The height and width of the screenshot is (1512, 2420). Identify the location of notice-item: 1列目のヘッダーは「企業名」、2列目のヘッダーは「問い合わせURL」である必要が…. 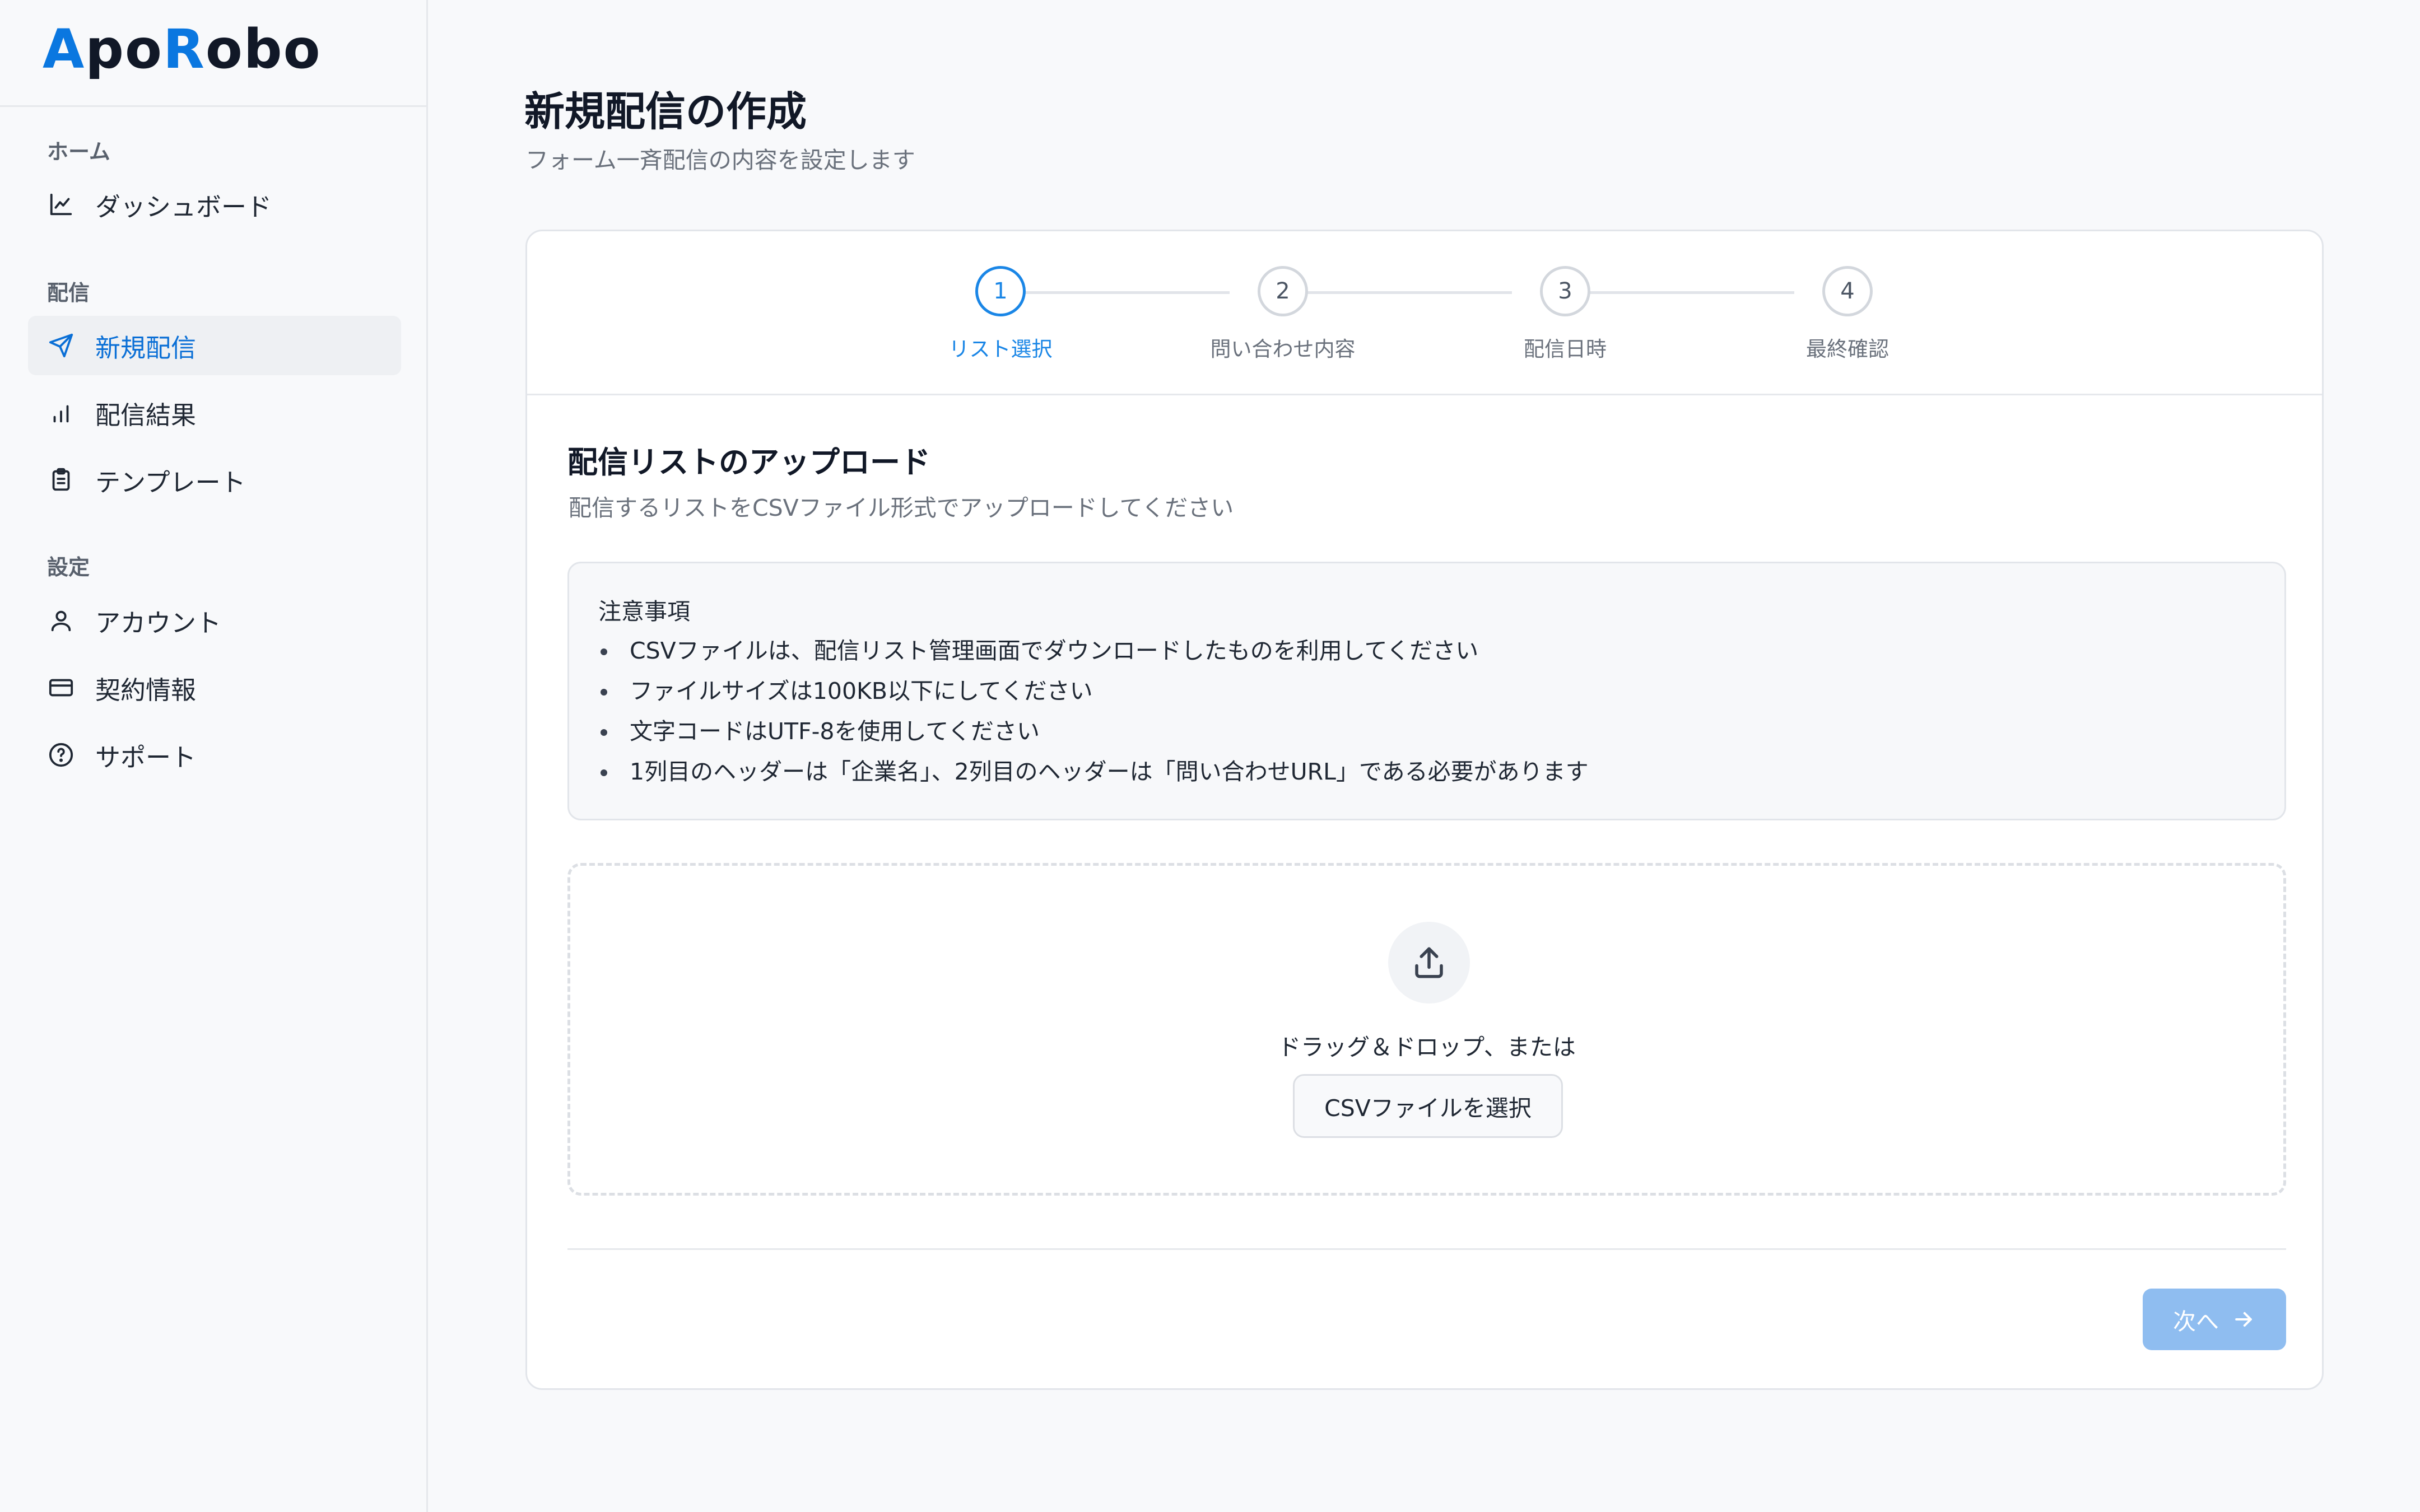
(1093, 772).